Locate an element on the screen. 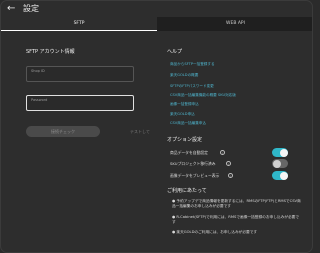  option-label: 商品データを自動設定 is located at coordinates (189, 152).